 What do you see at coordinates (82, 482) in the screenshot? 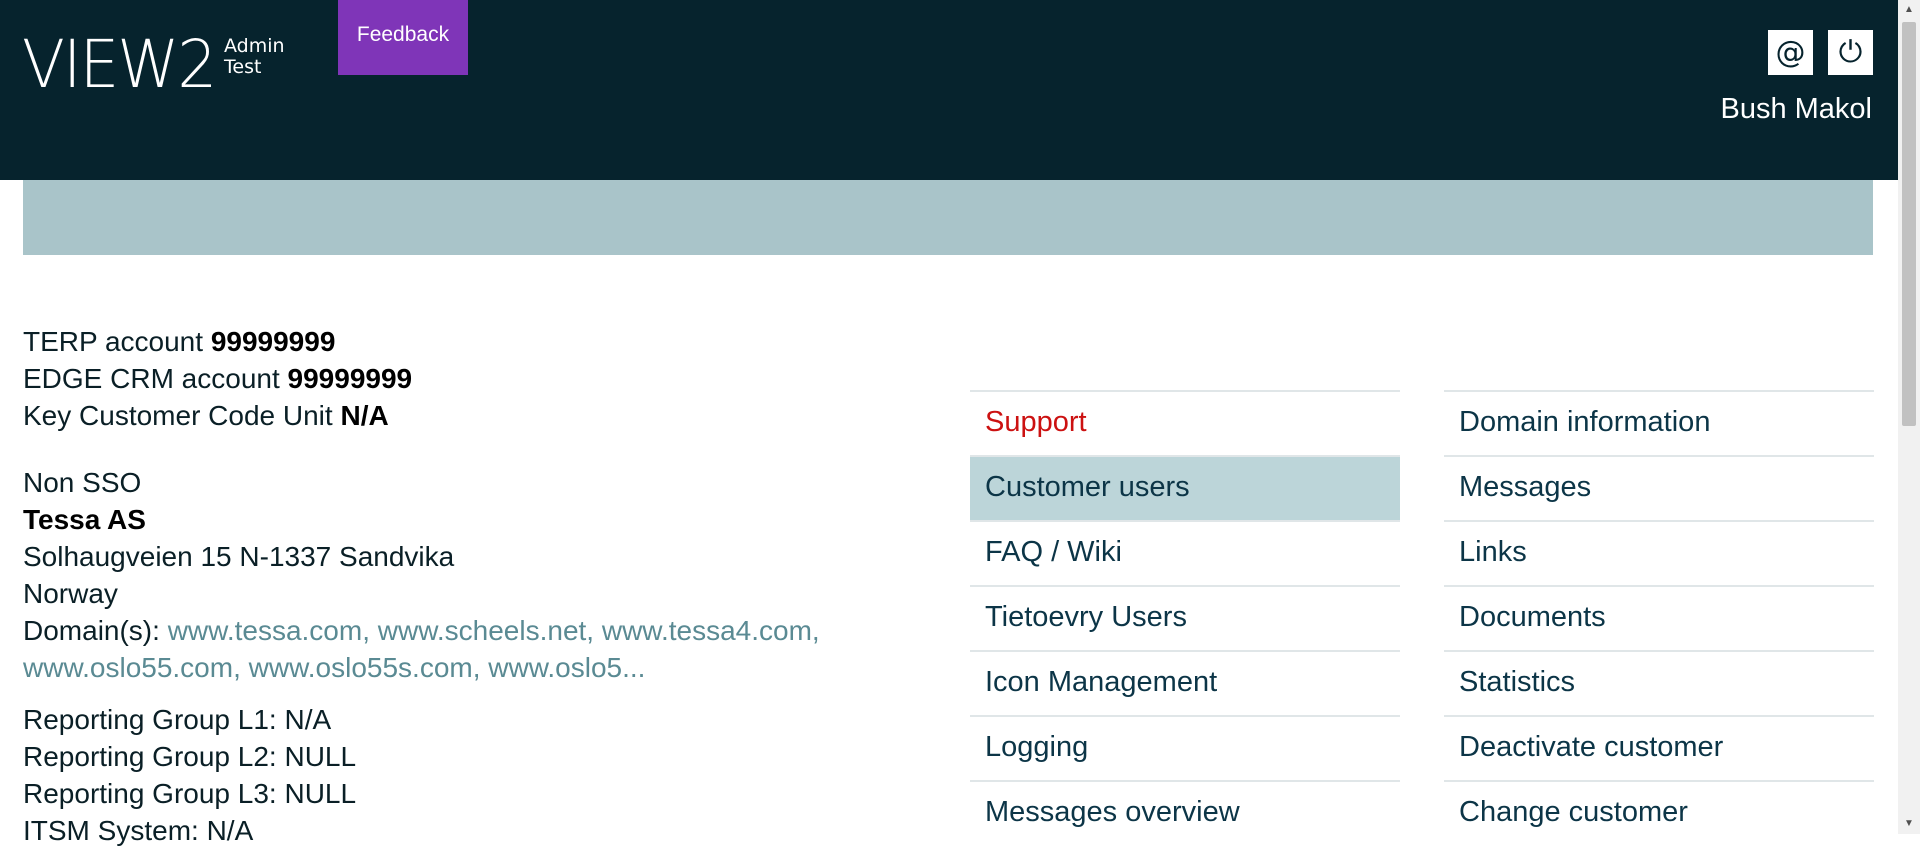
I see `customer-sso: Non SSO` at bounding box center [82, 482].